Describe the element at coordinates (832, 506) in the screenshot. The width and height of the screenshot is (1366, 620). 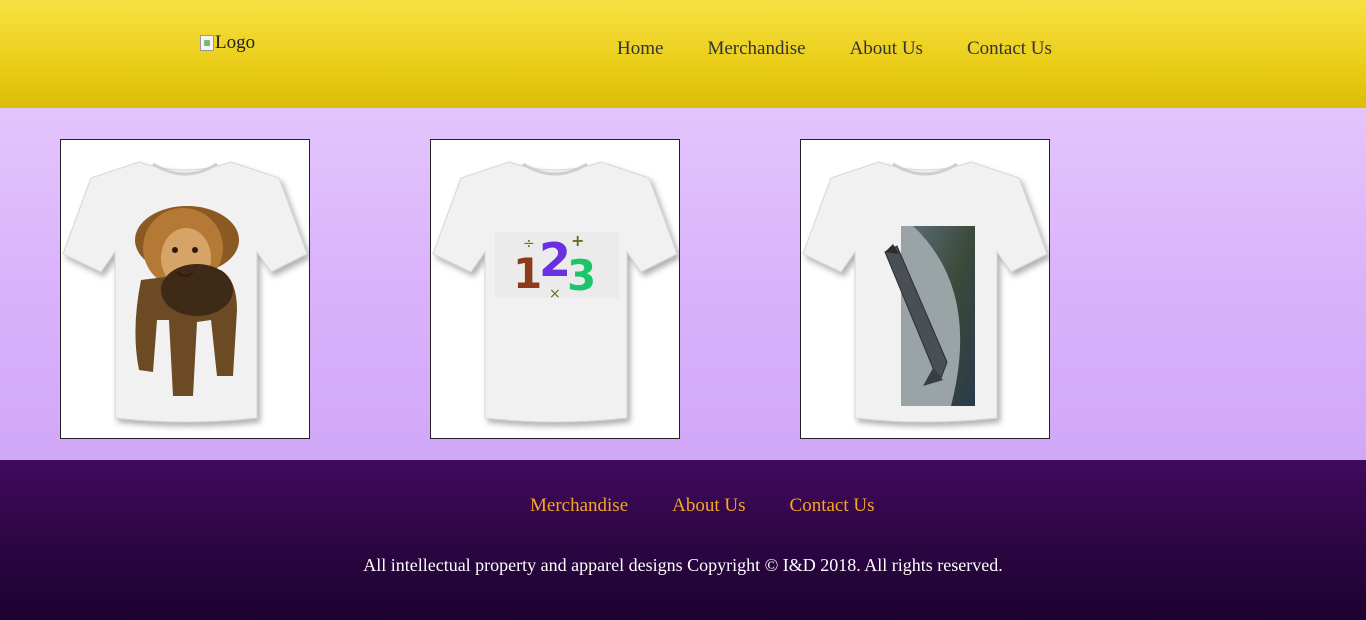
I see `footer-link-contact-us: Contact Us` at that location.